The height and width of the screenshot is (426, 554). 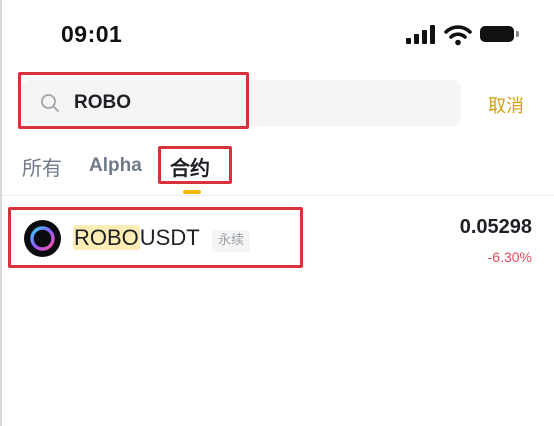 What do you see at coordinates (192, 192) in the screenshot?
I see `tab-active-indicator` at bounding box center [192, 192].